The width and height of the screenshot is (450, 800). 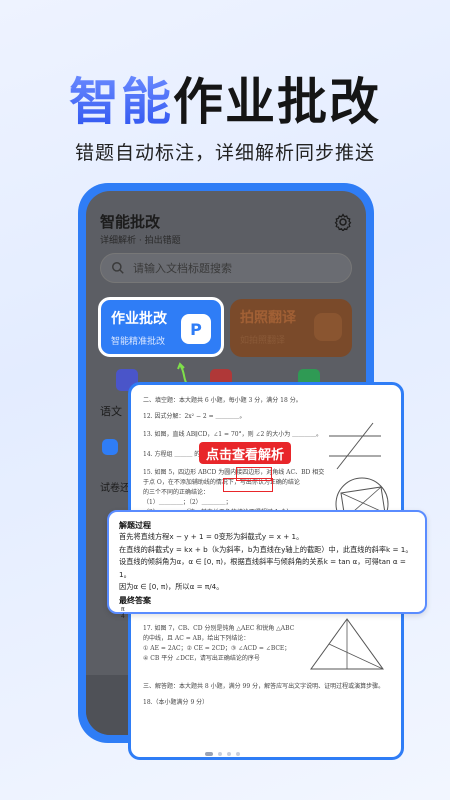 What do you see at coordinates (201, 658) in the screenshot?
I see `doc-line: ④ CB 平分 ∠DCE，请写出正确结论的序号` at bounding box center [201, 658].